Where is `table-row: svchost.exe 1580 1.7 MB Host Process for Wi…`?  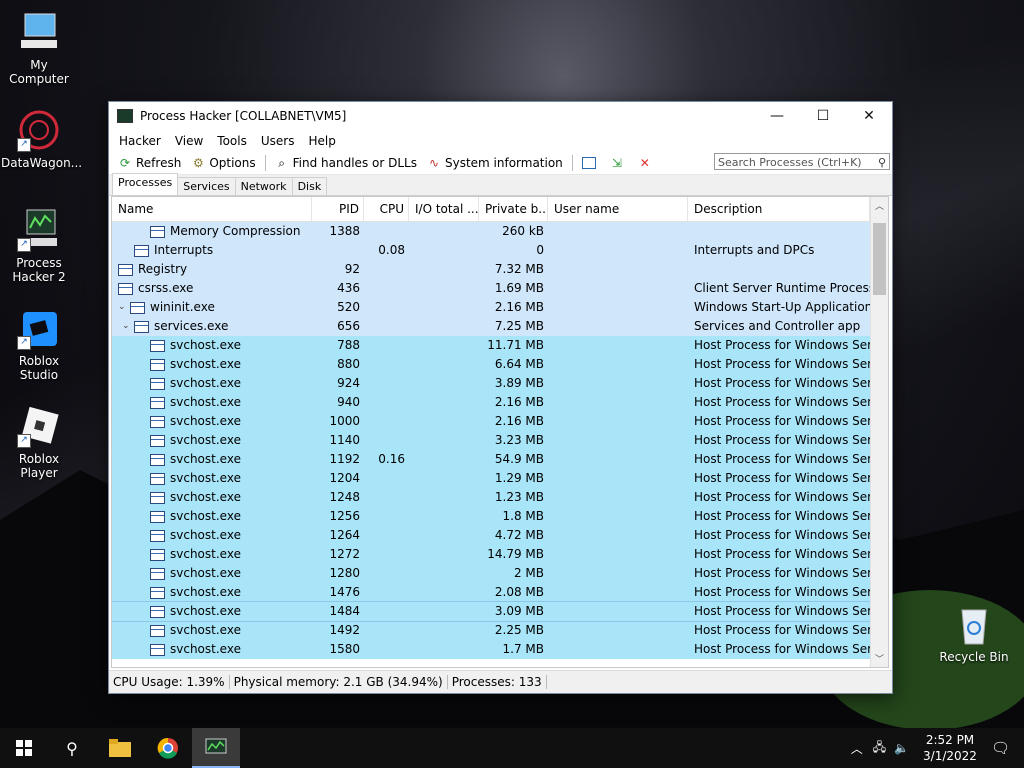
table-row: svchost.exe 1580 1.7 MB Host Process for Wi… is located at coordinates (500, 649).